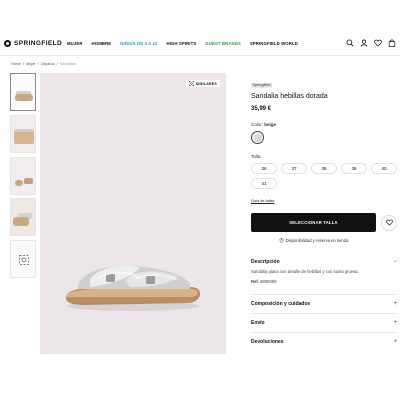  I want to click on reference-label: Ref., so click(255, 281).